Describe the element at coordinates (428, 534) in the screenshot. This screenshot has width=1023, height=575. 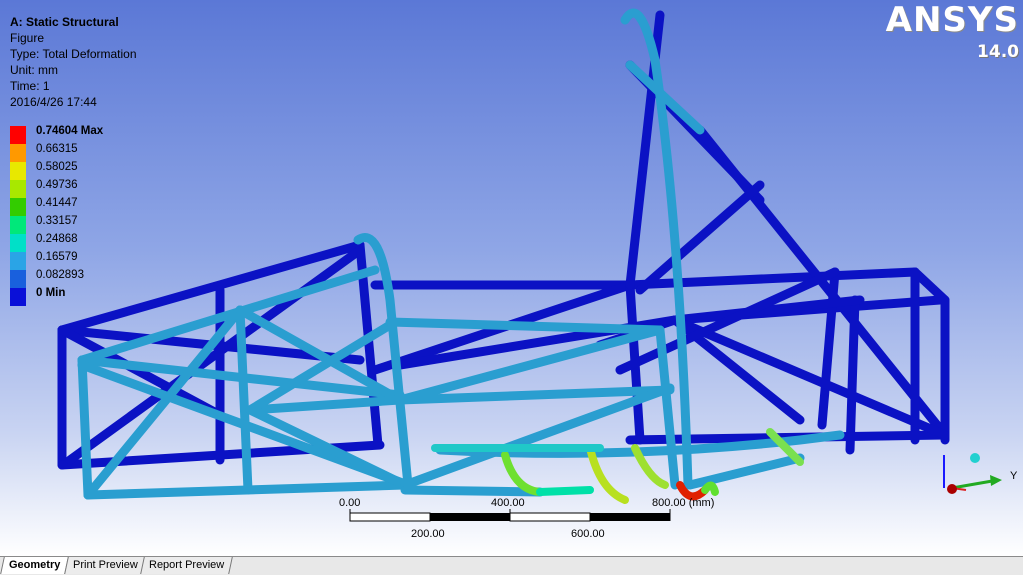
I see `scale-label: 200.00` at that location.